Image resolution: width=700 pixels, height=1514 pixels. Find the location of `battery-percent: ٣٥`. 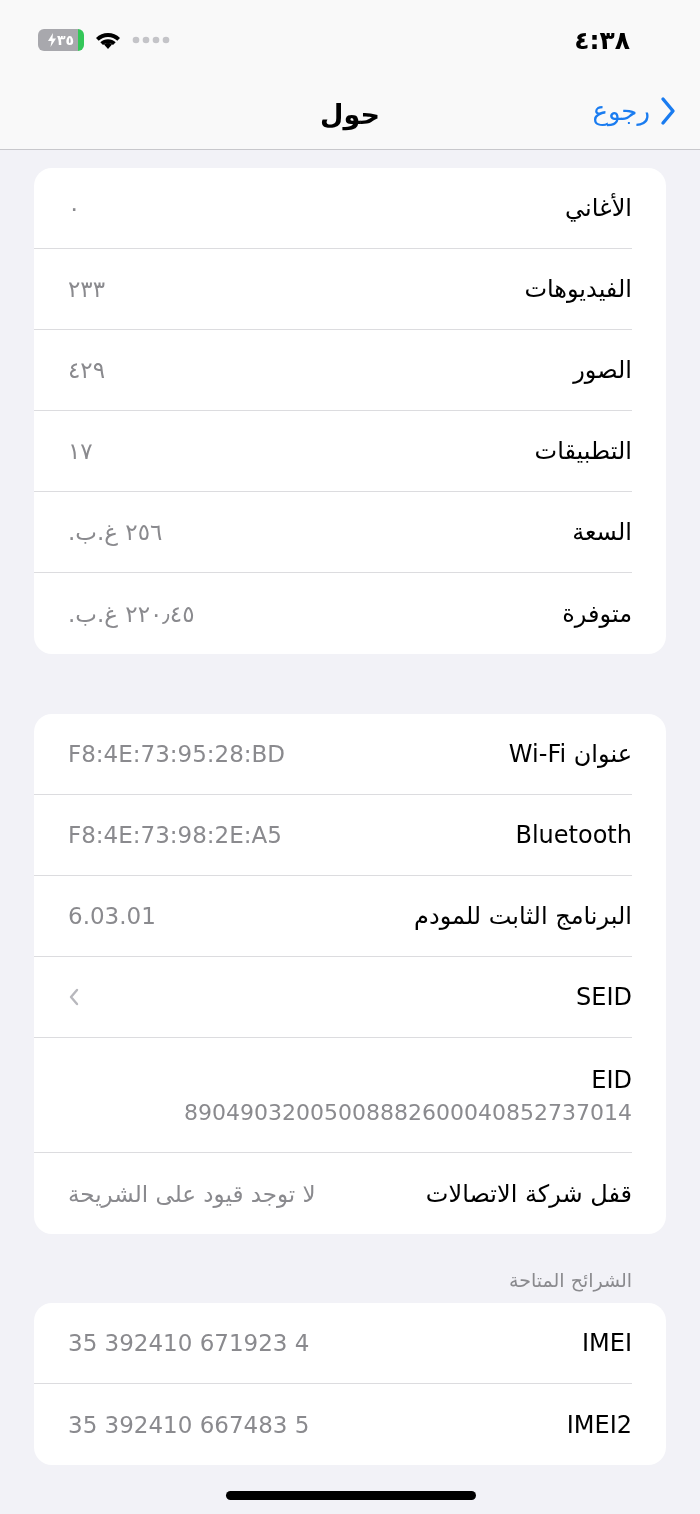

battery-percent: ٣٥ is located at coordinates (65, 40).